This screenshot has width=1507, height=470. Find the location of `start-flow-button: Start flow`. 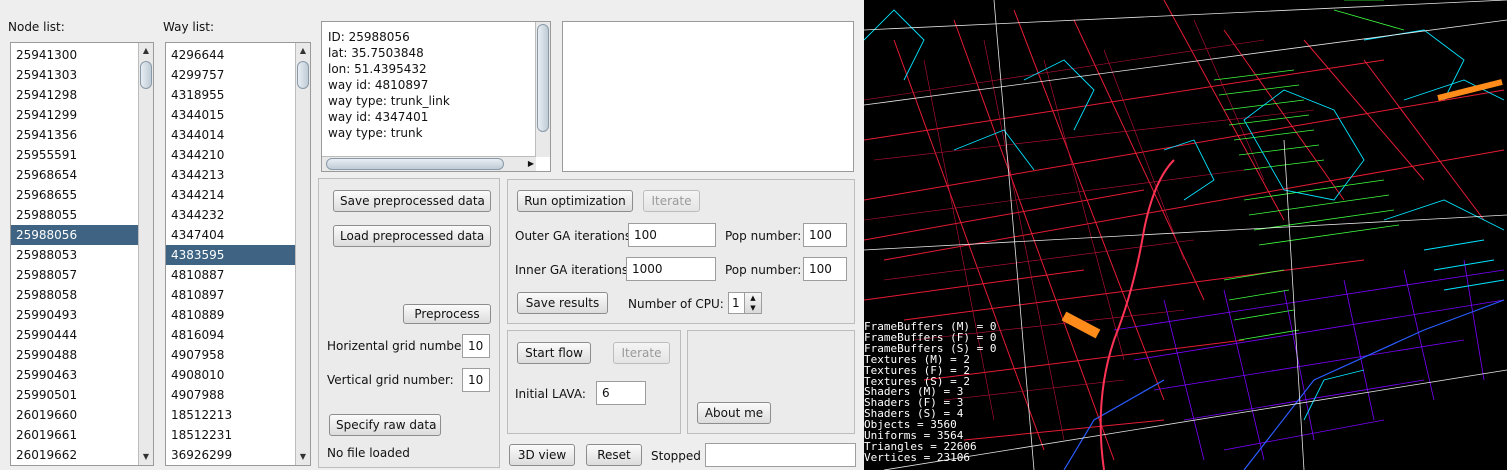

start-flow-button: Start flow is located at coordinates (554, 353).